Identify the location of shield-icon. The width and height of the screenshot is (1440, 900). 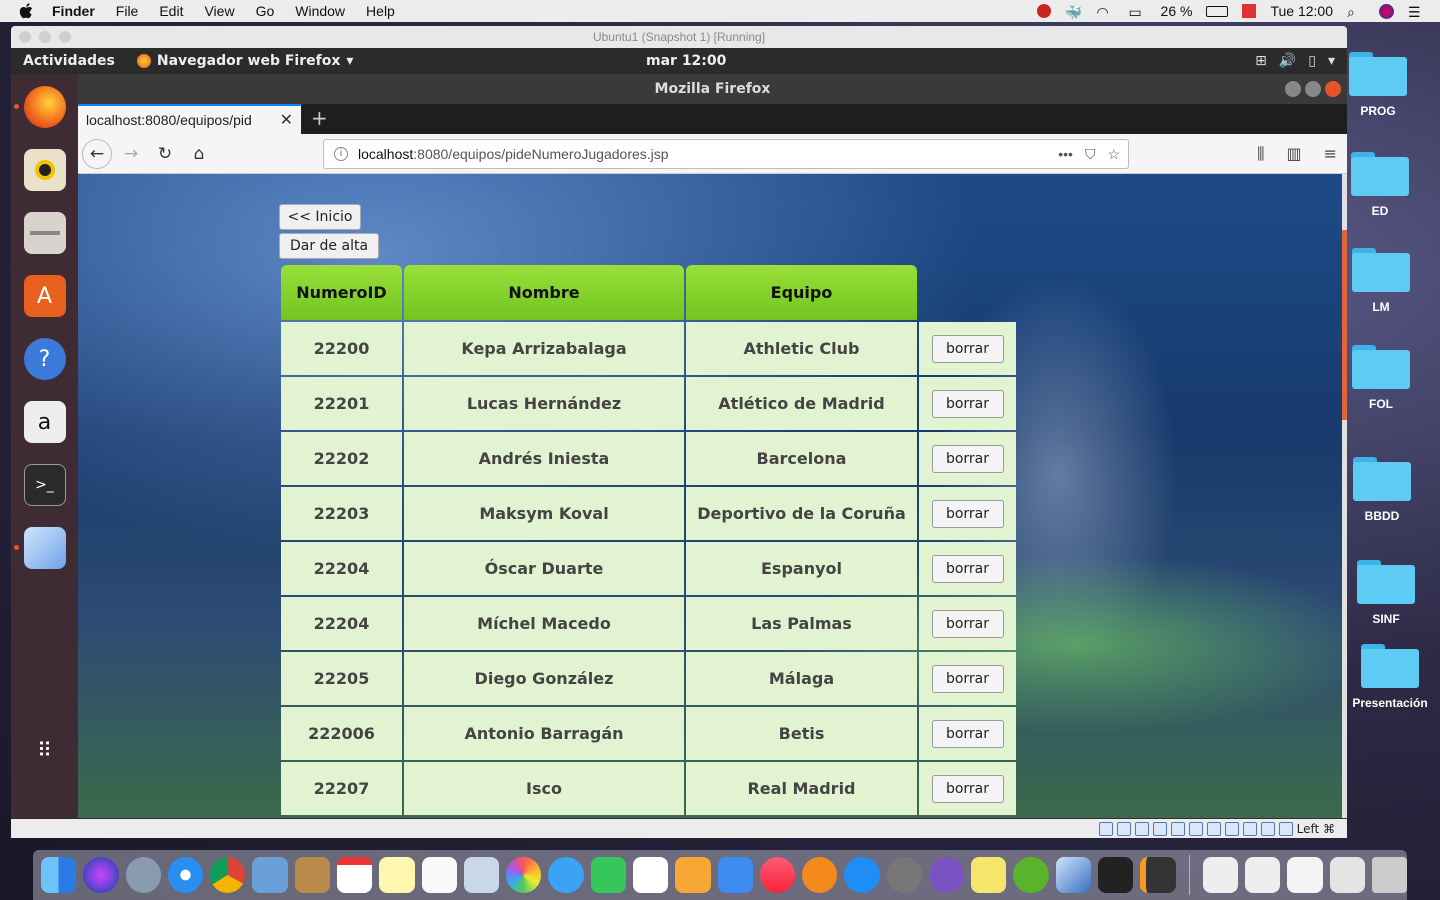
(1043, 11).